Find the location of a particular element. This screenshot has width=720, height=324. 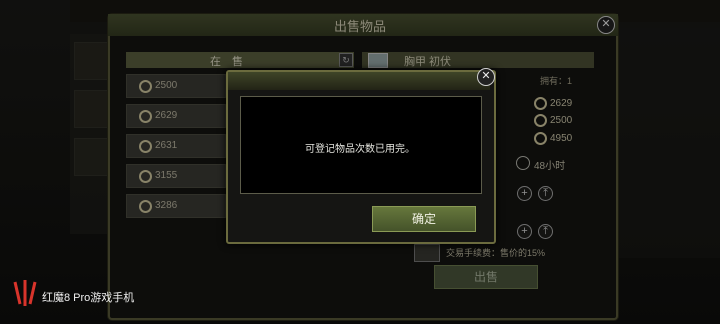

brand-logo-icon is located at coordinates (25, 293).